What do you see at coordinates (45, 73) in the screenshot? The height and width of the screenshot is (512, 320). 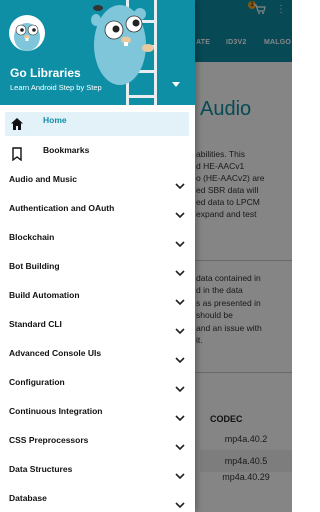 I see `drawer-title: Go Libraries` at bounding box center [45, 73].